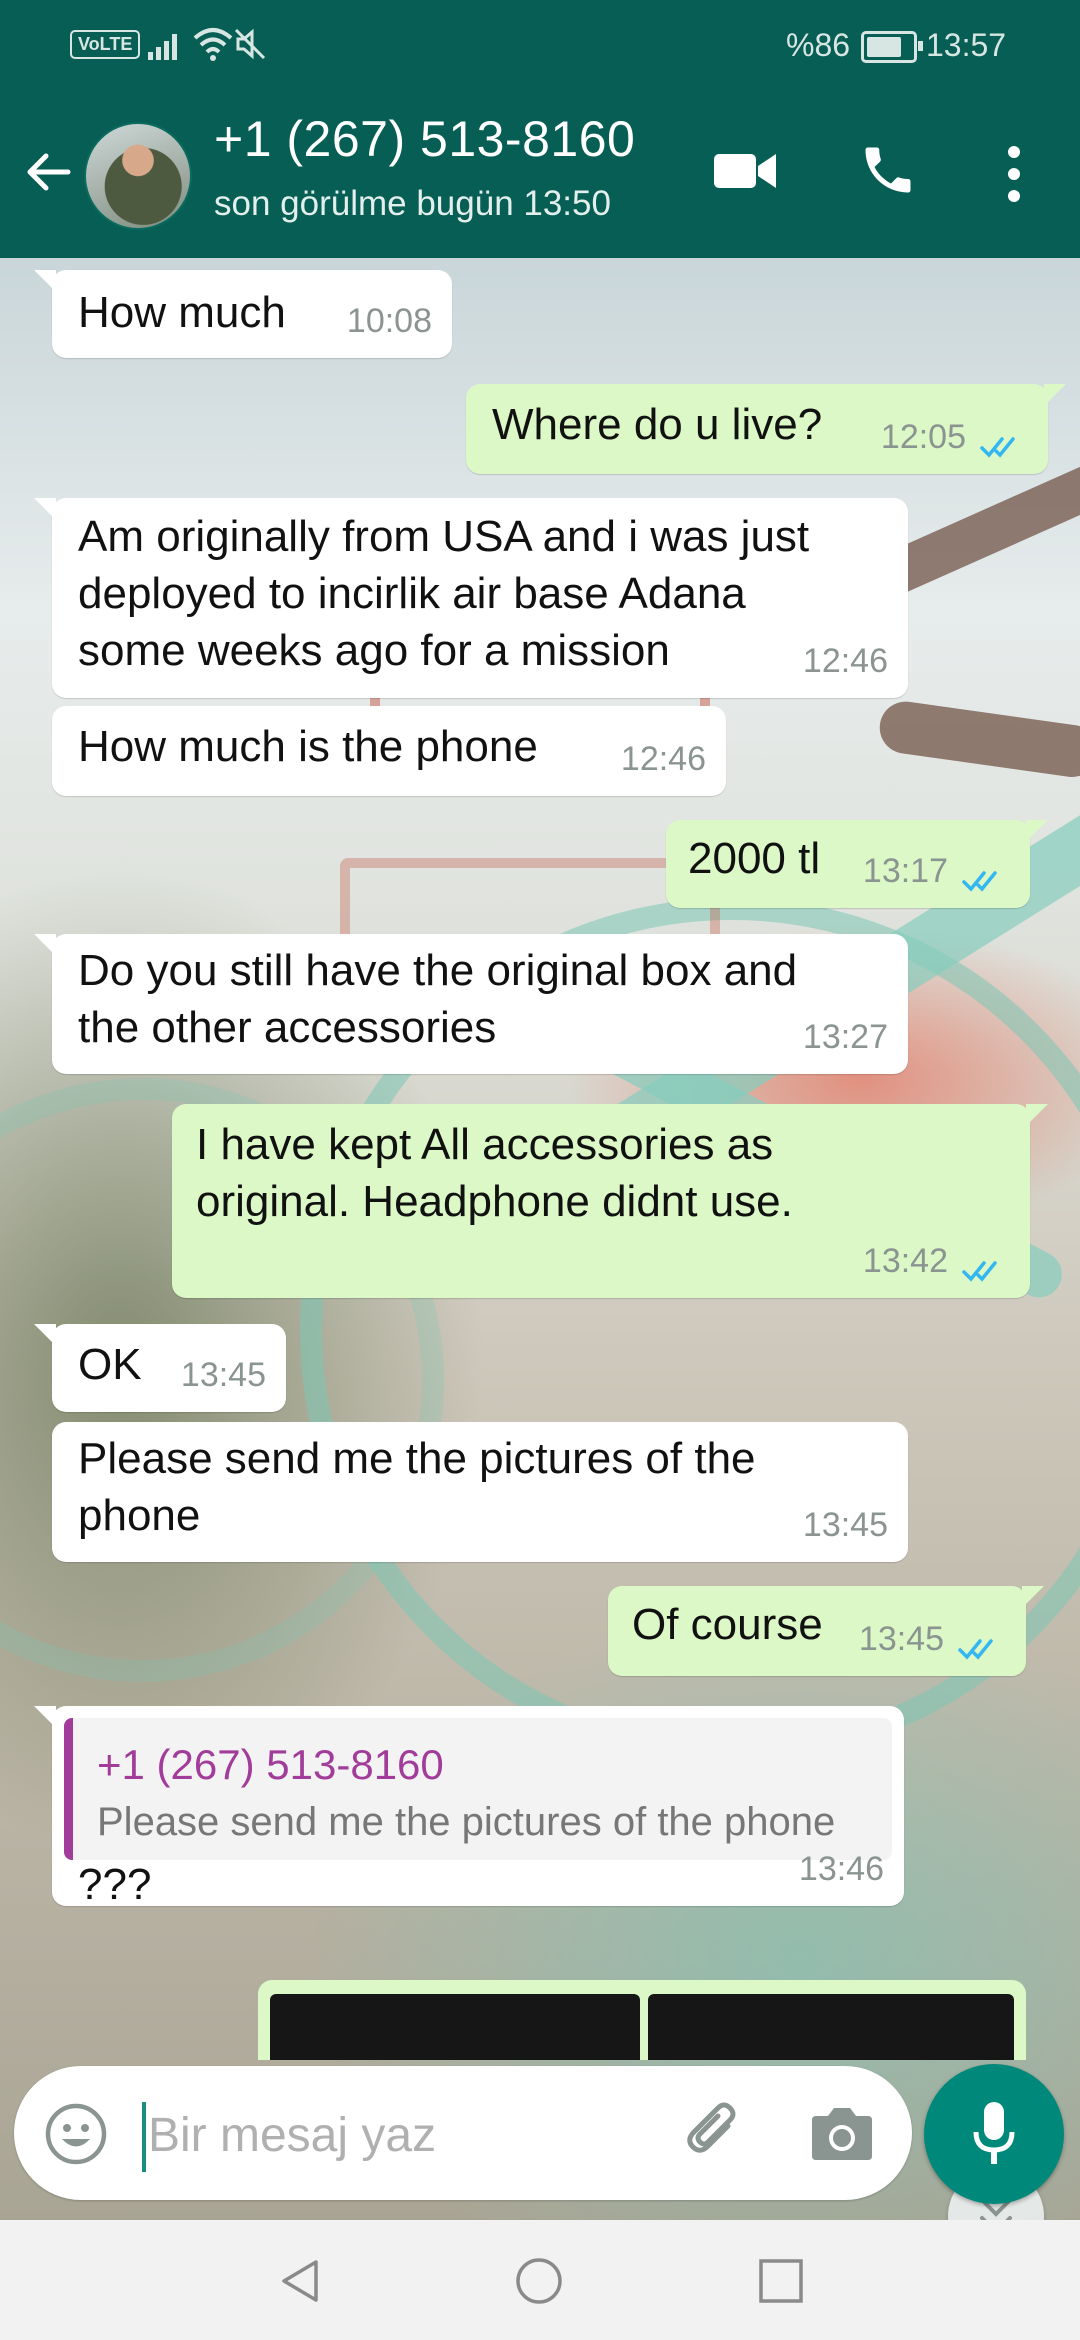 Image resolution: width=1080 pixels, height=2340 pixels. I want to click on battery-icon, so click(892, 47).